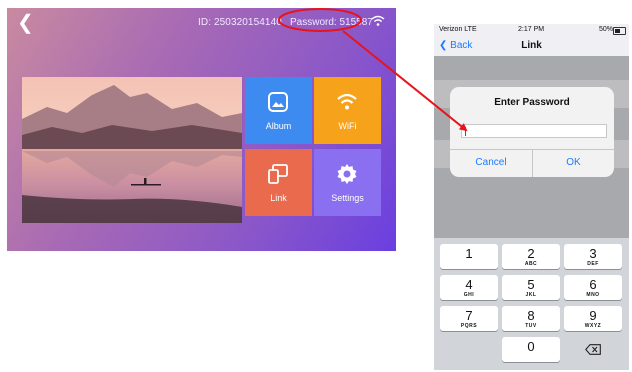 This screenshot has height=372, width=632. I want to click on wifi-icon, so click(347, 101).